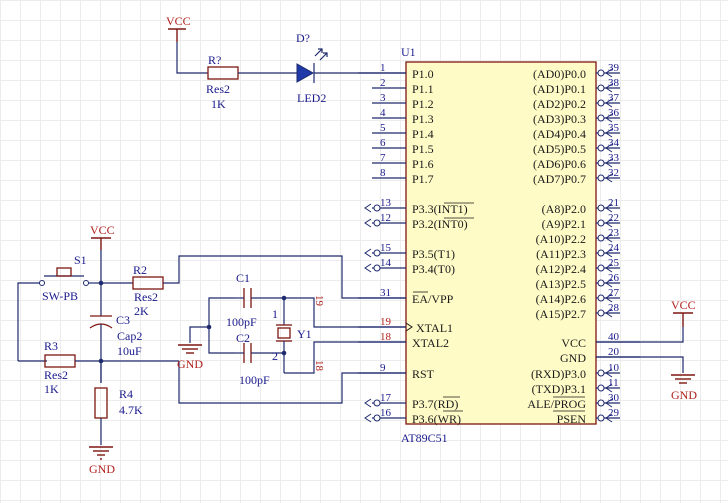 The image size is (728, 503). What do you see at coordinates (556, 404) in the screenshot?
I see `mcu-pin-name: ALE/PROG` at bounding box center [556, 404].